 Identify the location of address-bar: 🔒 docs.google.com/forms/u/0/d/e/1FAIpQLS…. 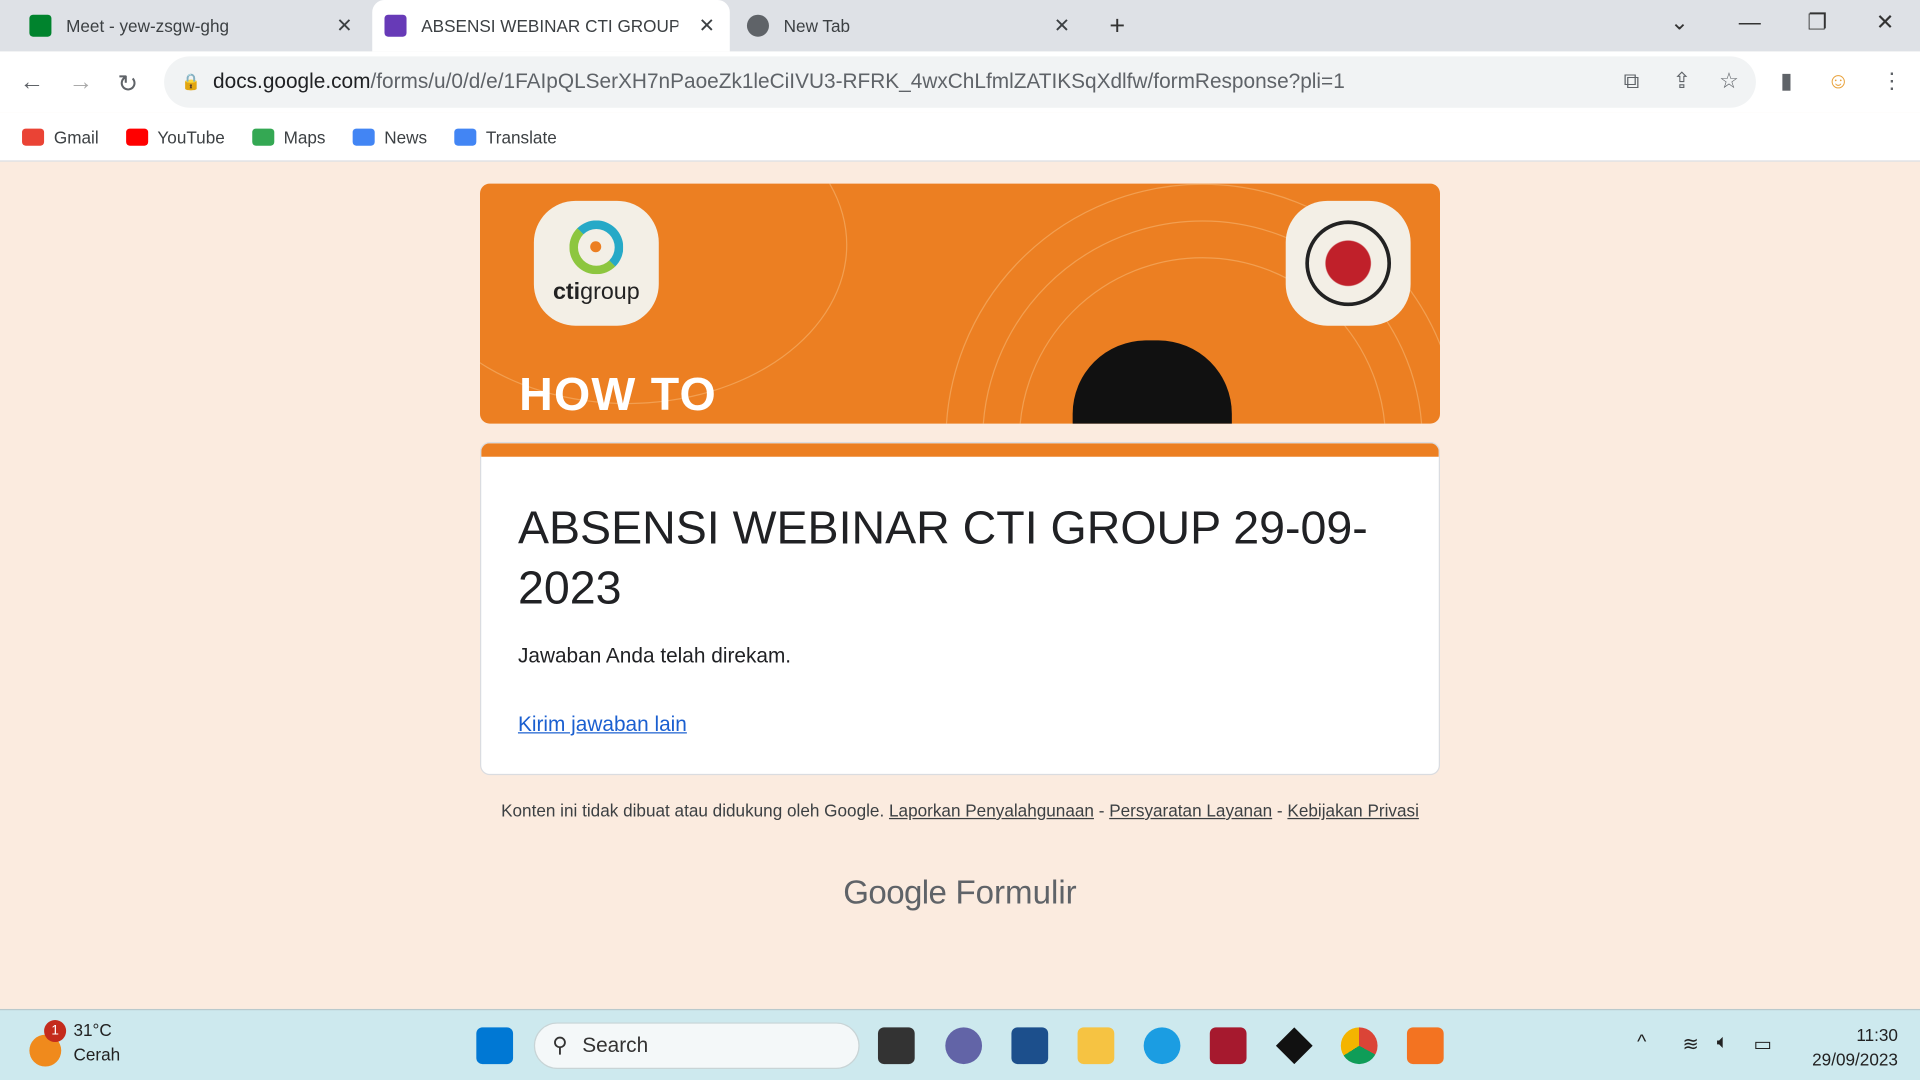
(960, 82).